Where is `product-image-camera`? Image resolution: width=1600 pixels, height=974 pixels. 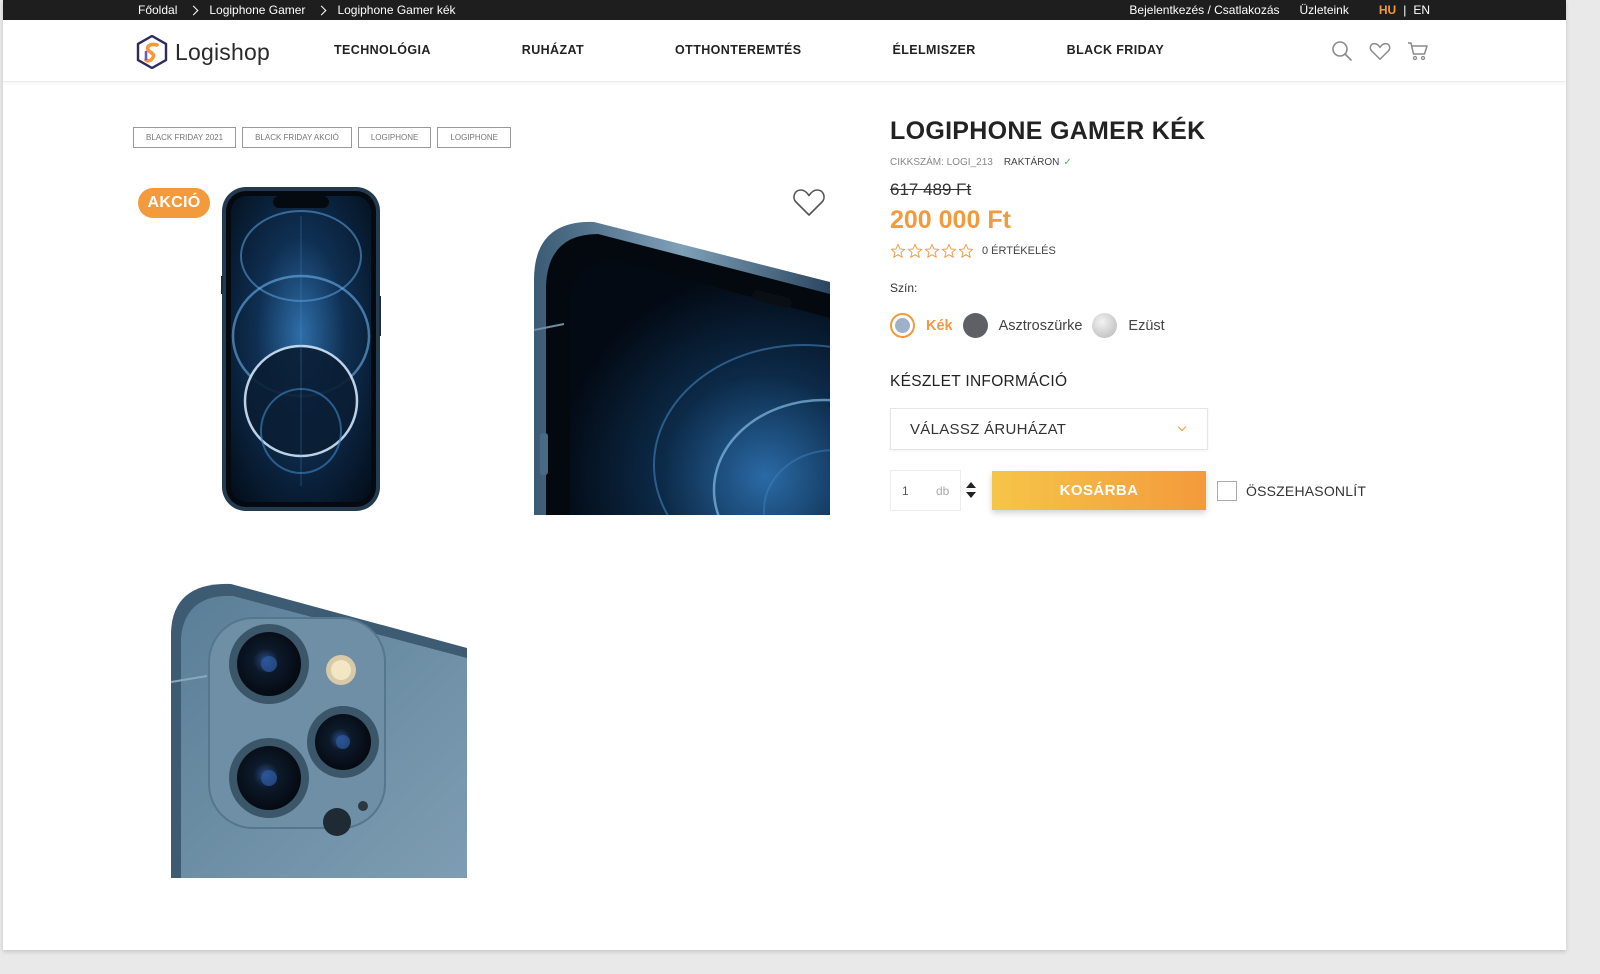
product-image-camera is located at coordinates (319, 730).